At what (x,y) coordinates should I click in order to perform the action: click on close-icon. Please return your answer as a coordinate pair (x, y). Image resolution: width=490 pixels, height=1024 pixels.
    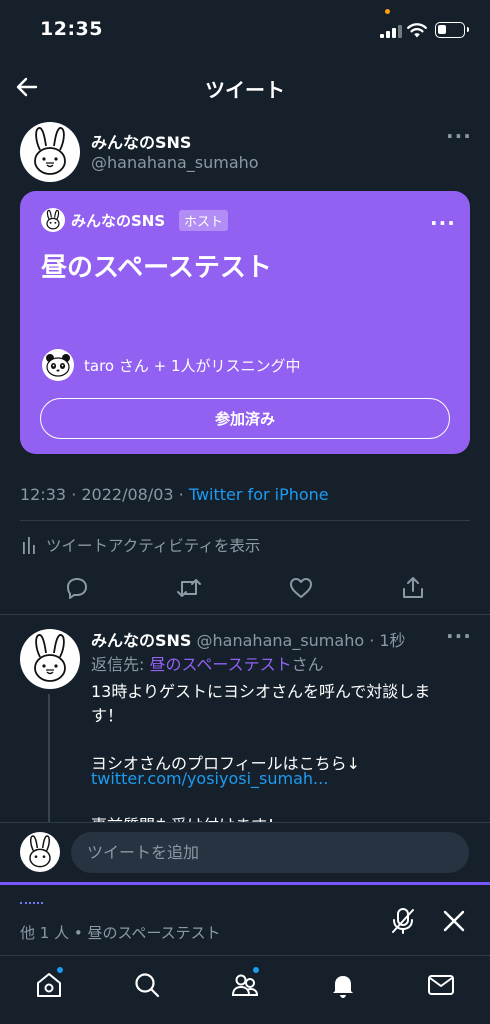
    Looking at the image, I should click on (454, 921).